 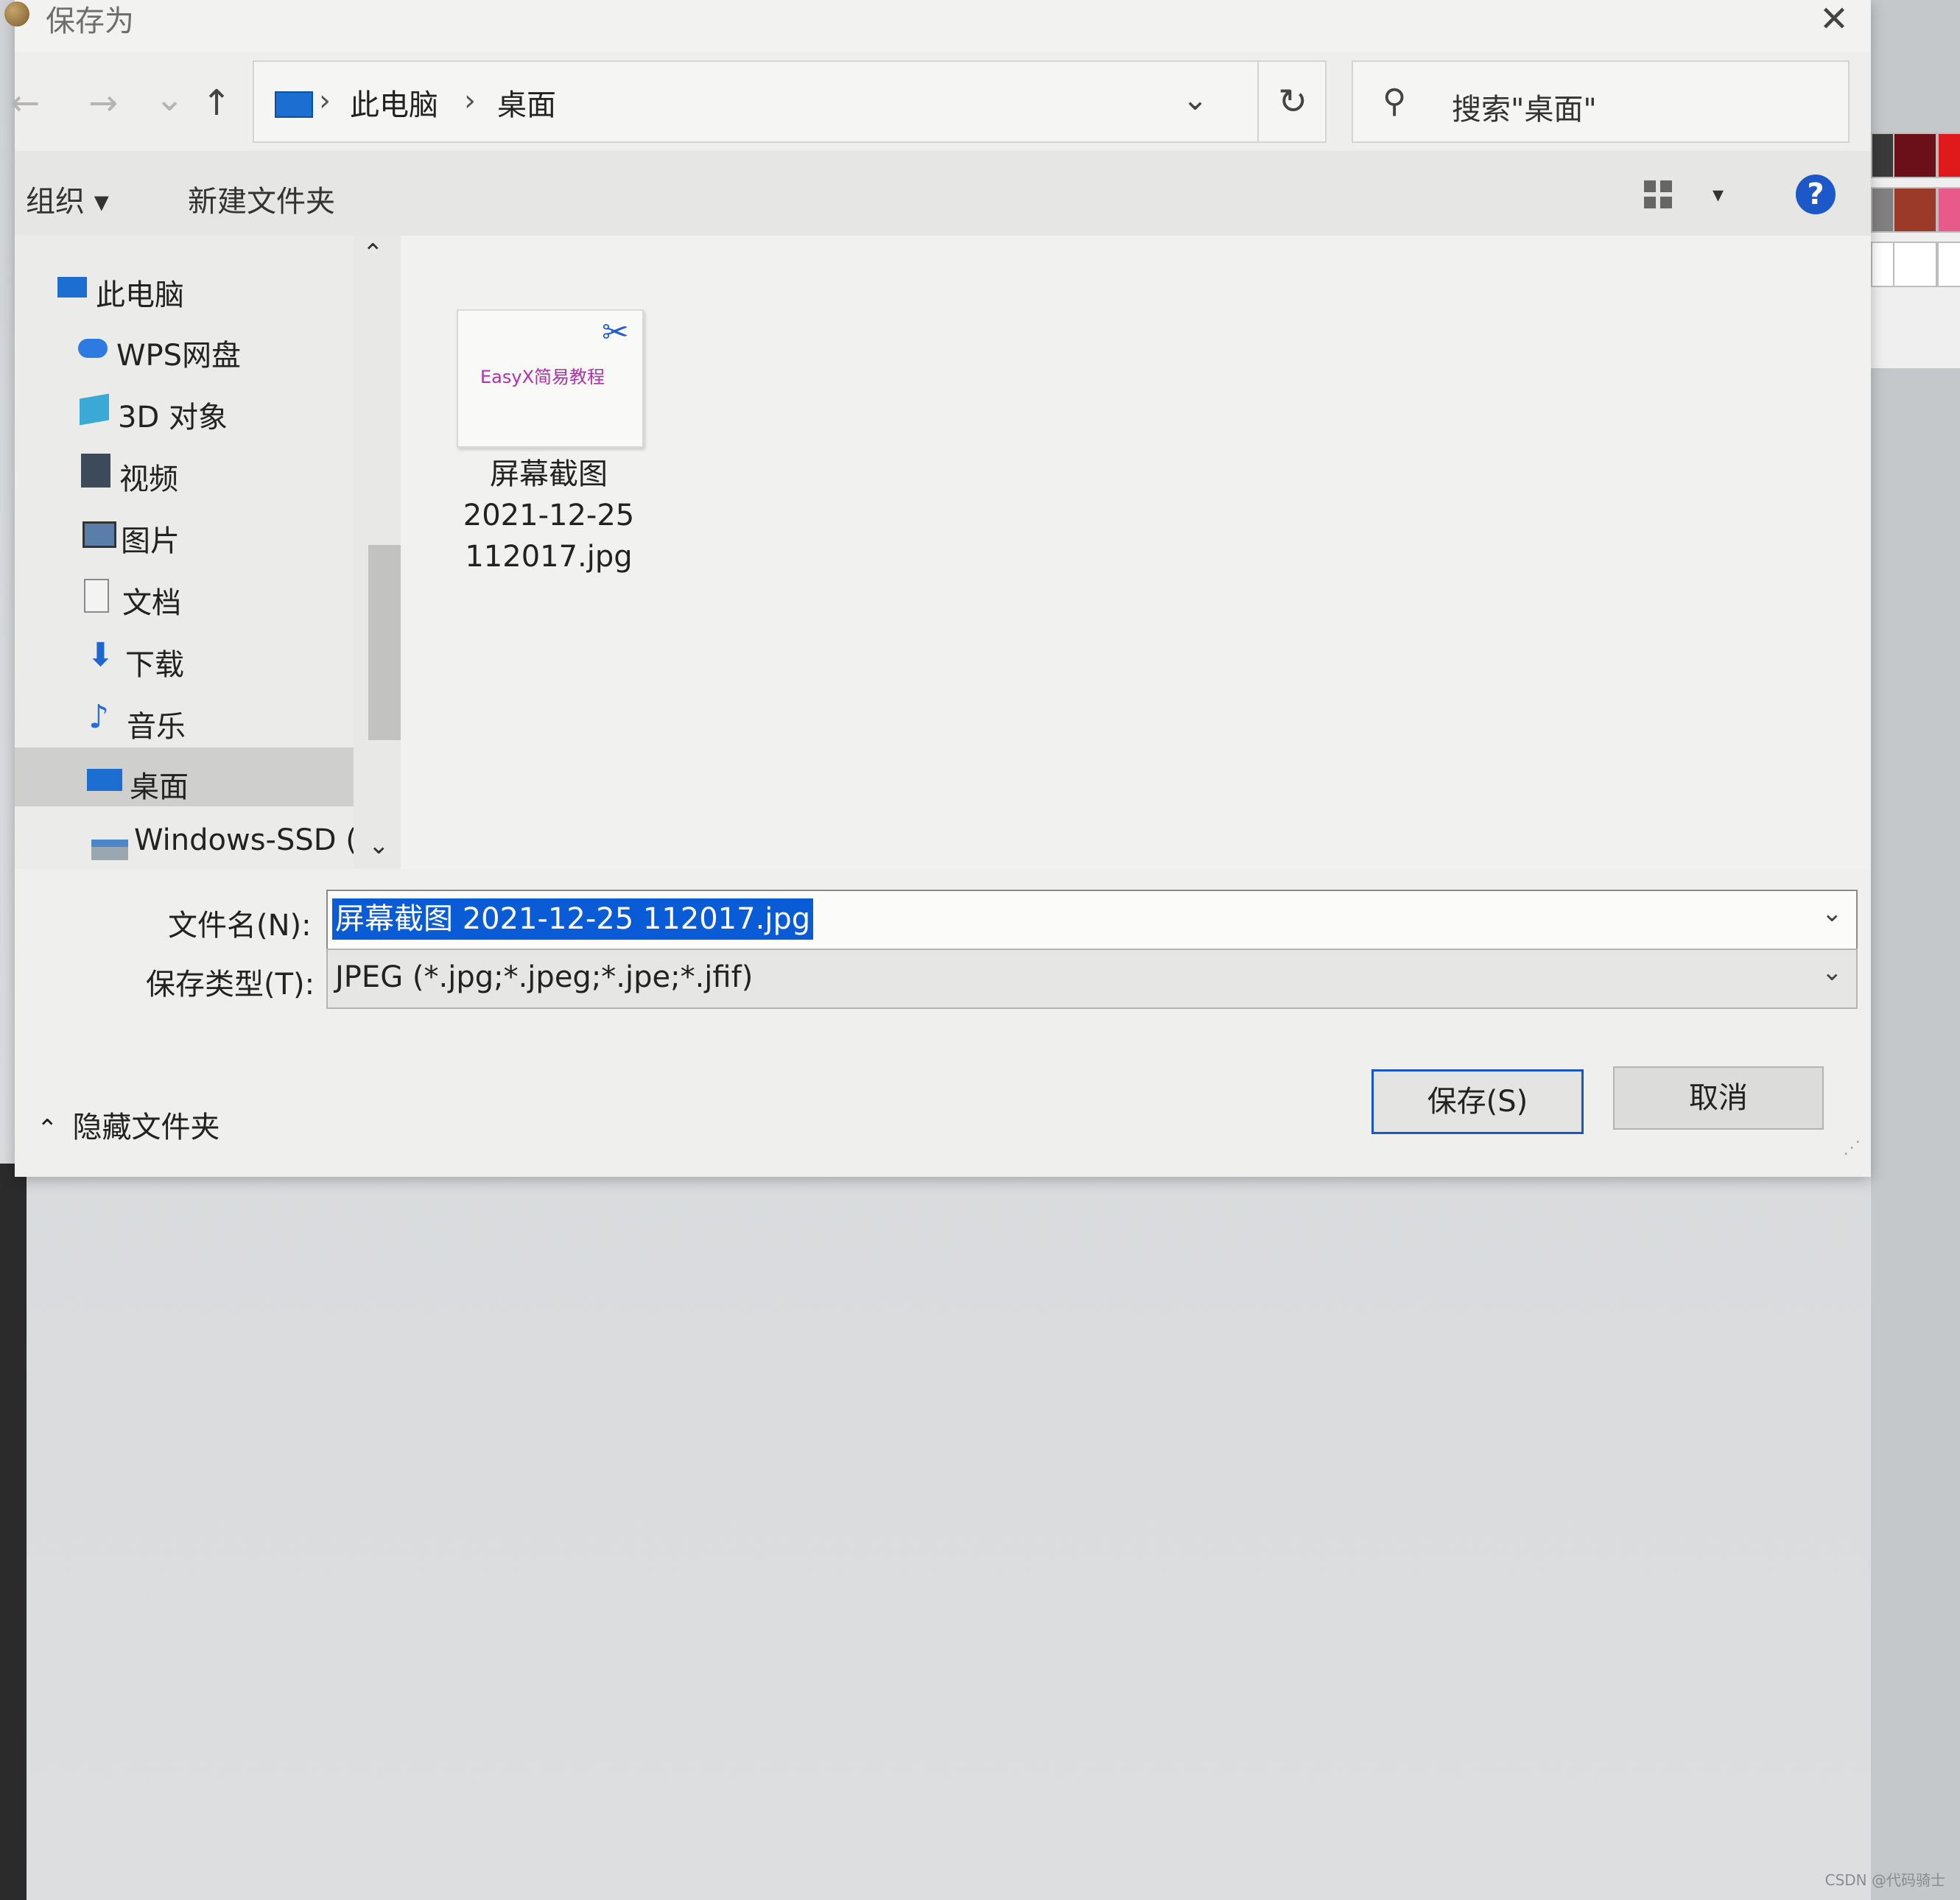 I want to click on sidebar-item-documents: 文档, so click(x=132, y=600).